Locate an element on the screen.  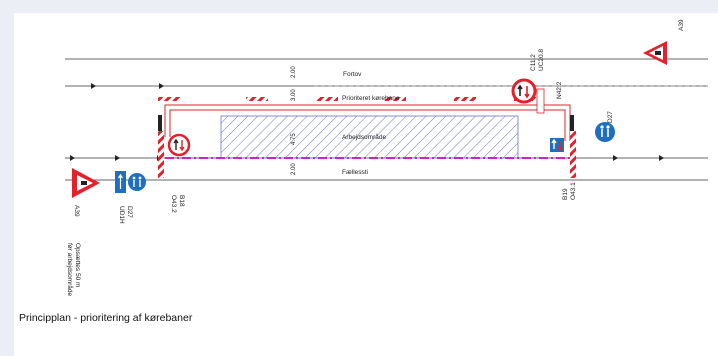
sidewalk-label: Fortov is located at coordinates (352, 74).